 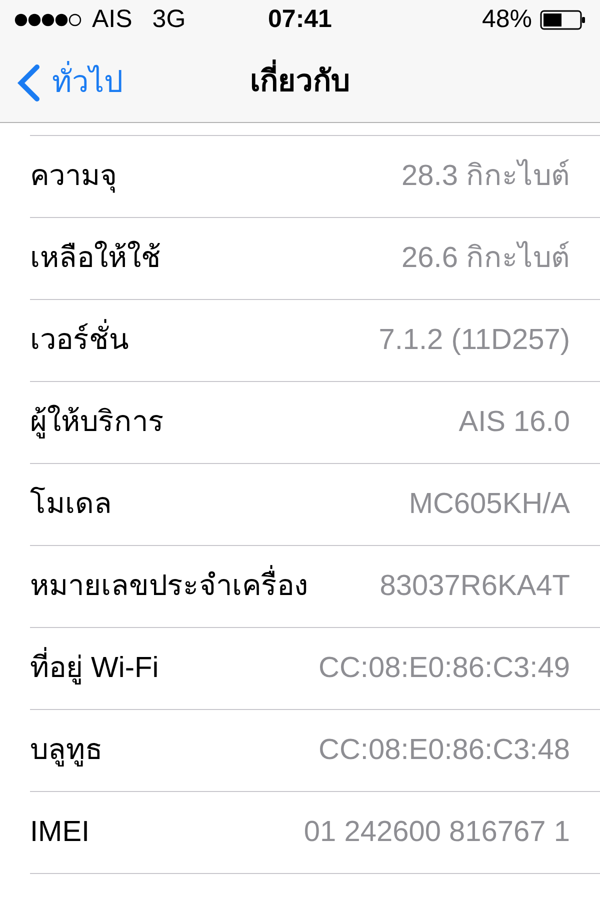 I want to click on row-label: IMEI, so click(x=60, y=832).